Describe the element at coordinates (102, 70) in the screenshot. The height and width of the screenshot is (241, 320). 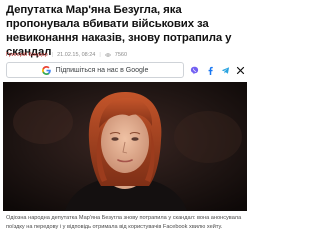
I see `follow-google-label: Підпишіться на нас в Google` at that location.